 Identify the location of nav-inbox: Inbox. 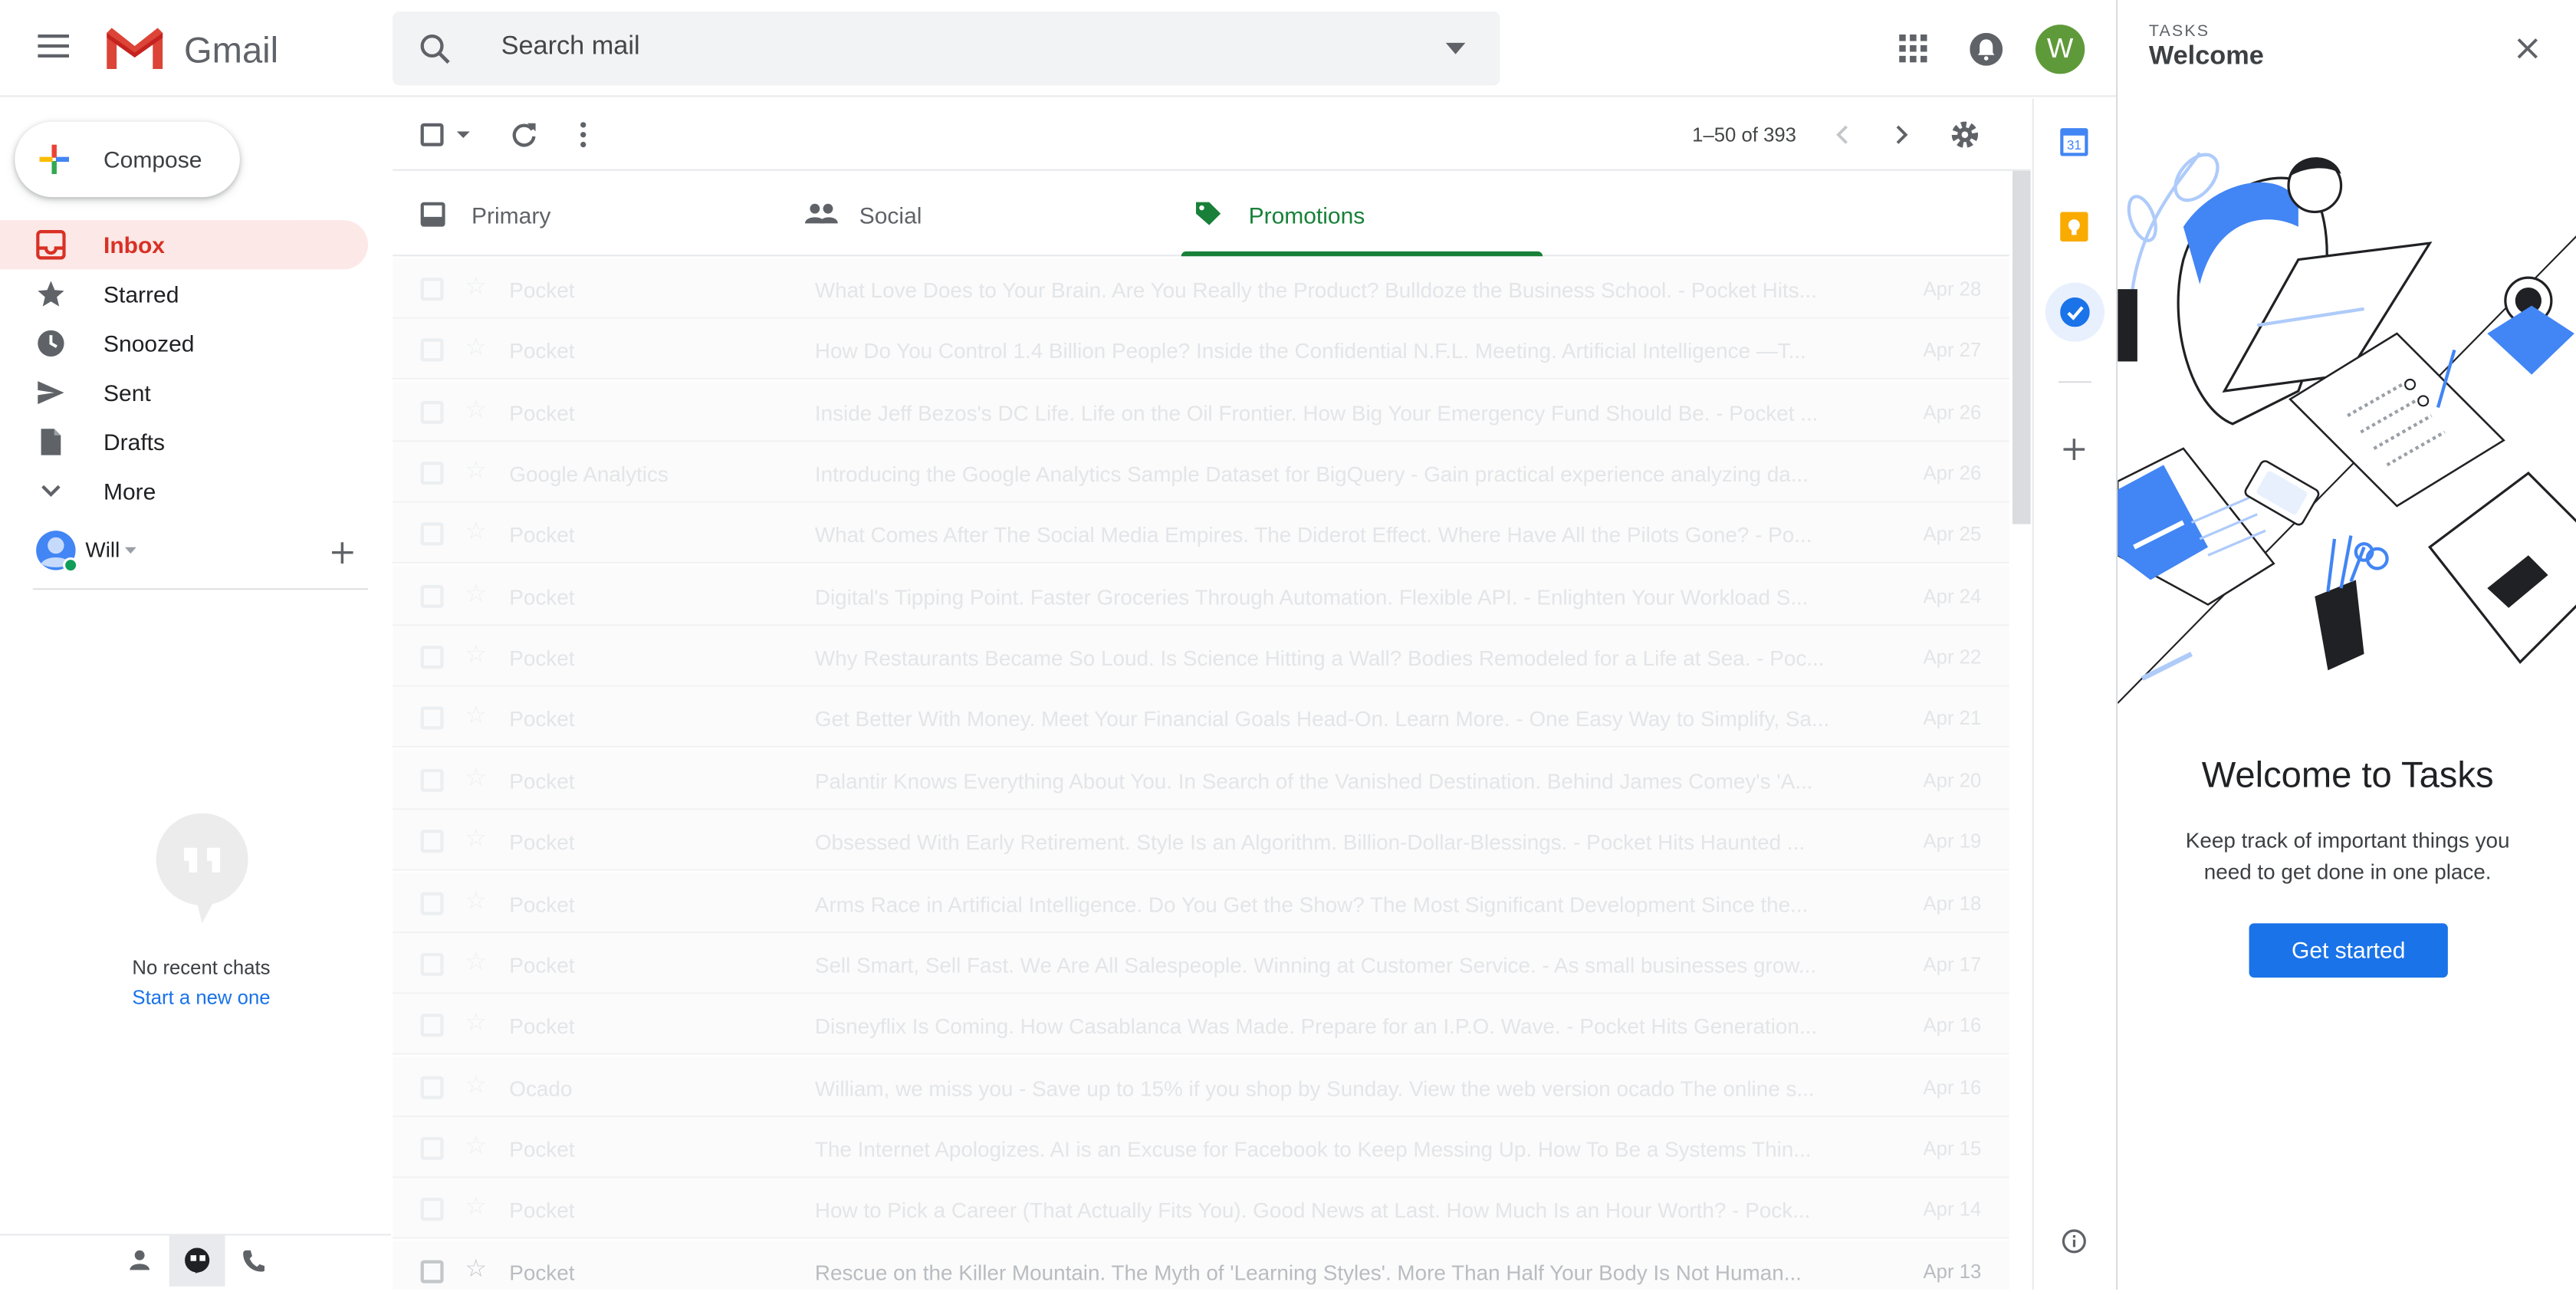
(184, 245).